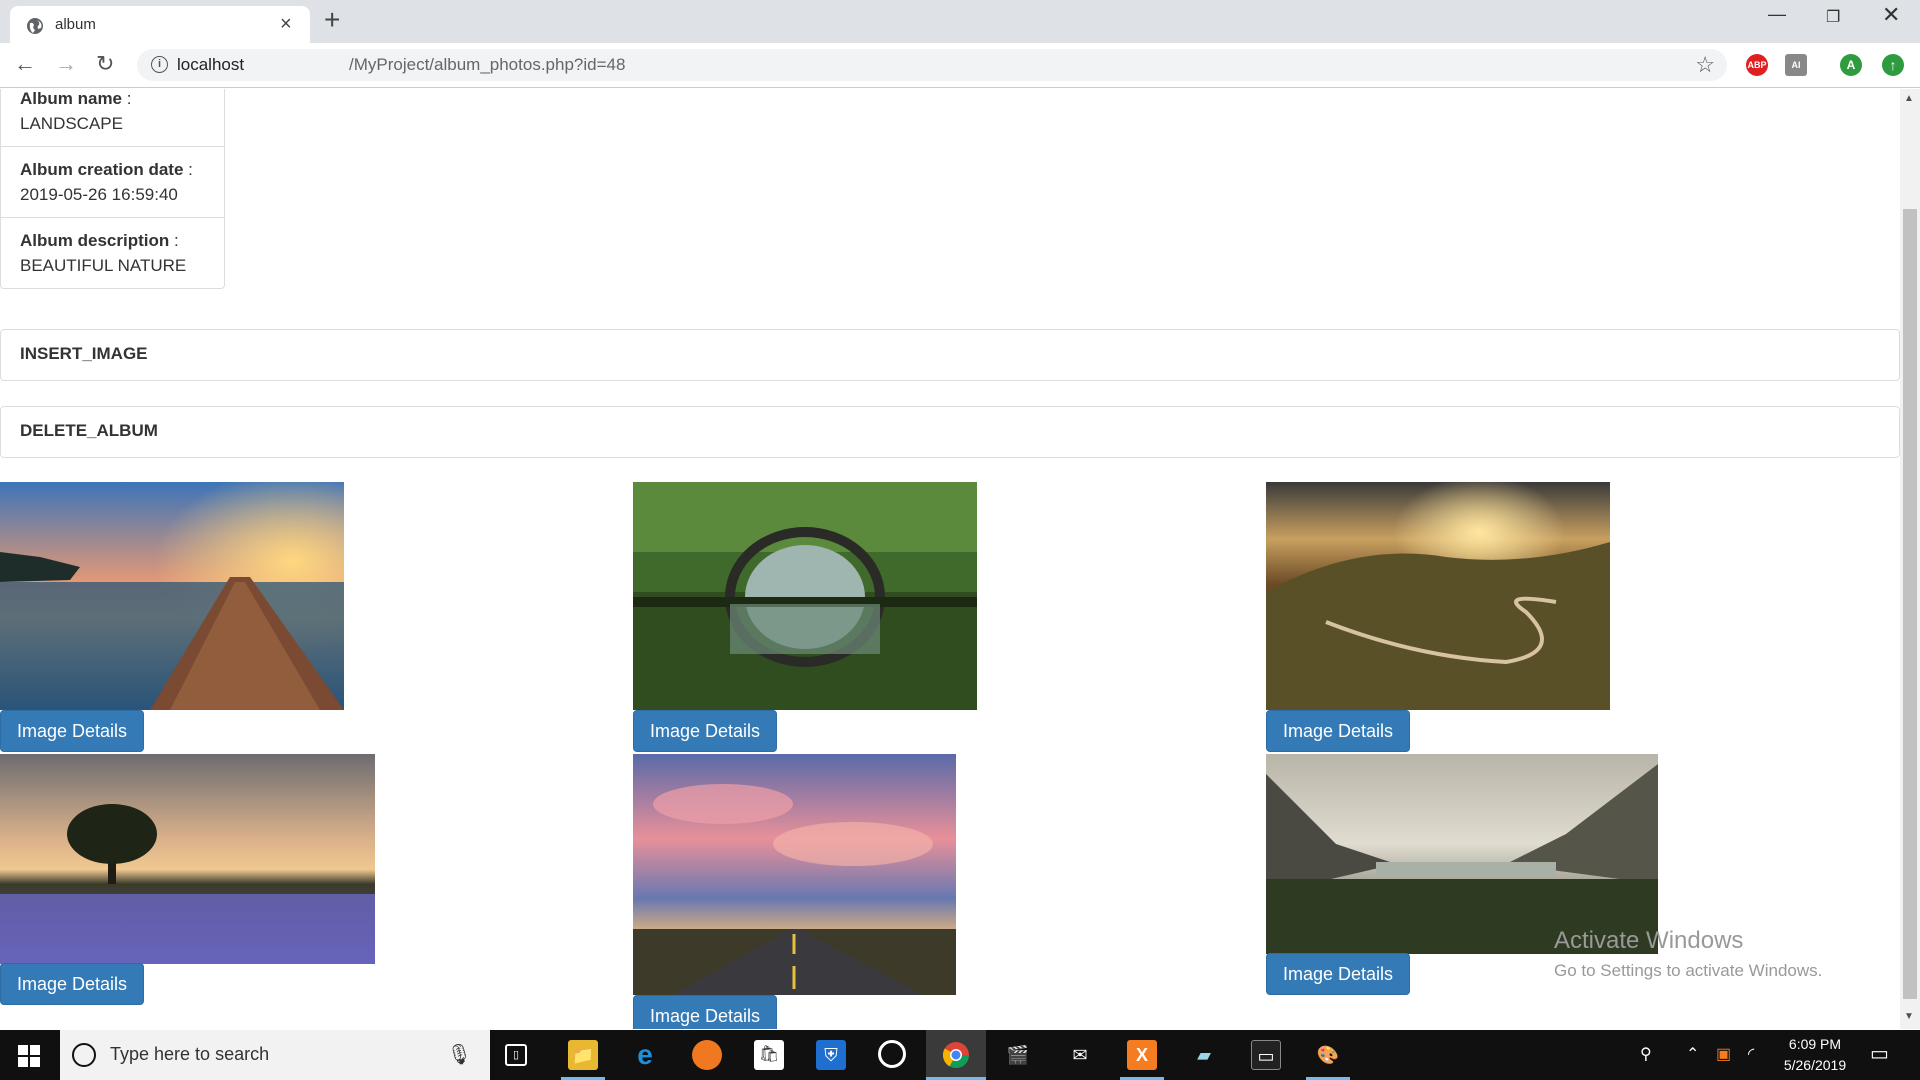  I want to click on notepad-icon: ▰, so click(1204, 1055).